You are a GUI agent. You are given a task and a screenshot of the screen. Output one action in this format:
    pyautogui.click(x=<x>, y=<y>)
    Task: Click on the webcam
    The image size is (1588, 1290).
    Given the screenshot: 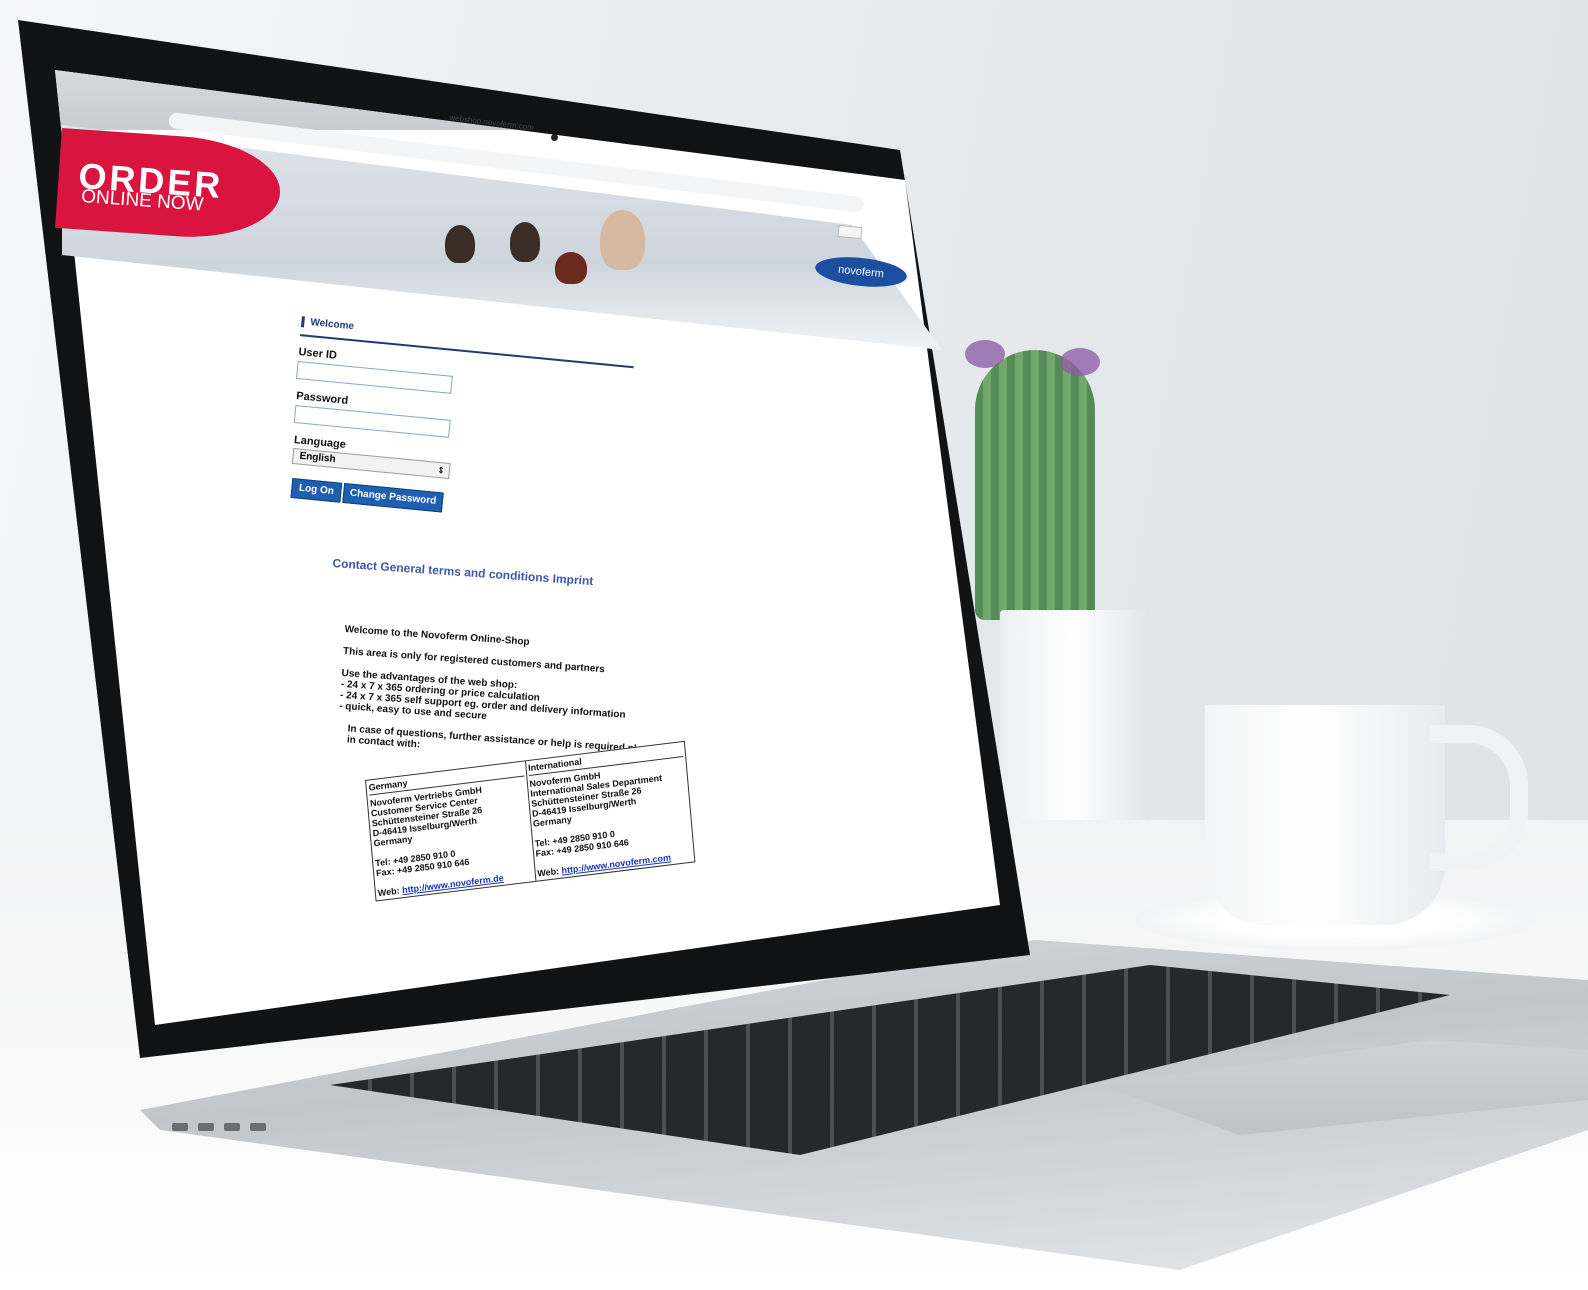 What is the action you would take?
    pyautogui.click(x=554, y=137)
    